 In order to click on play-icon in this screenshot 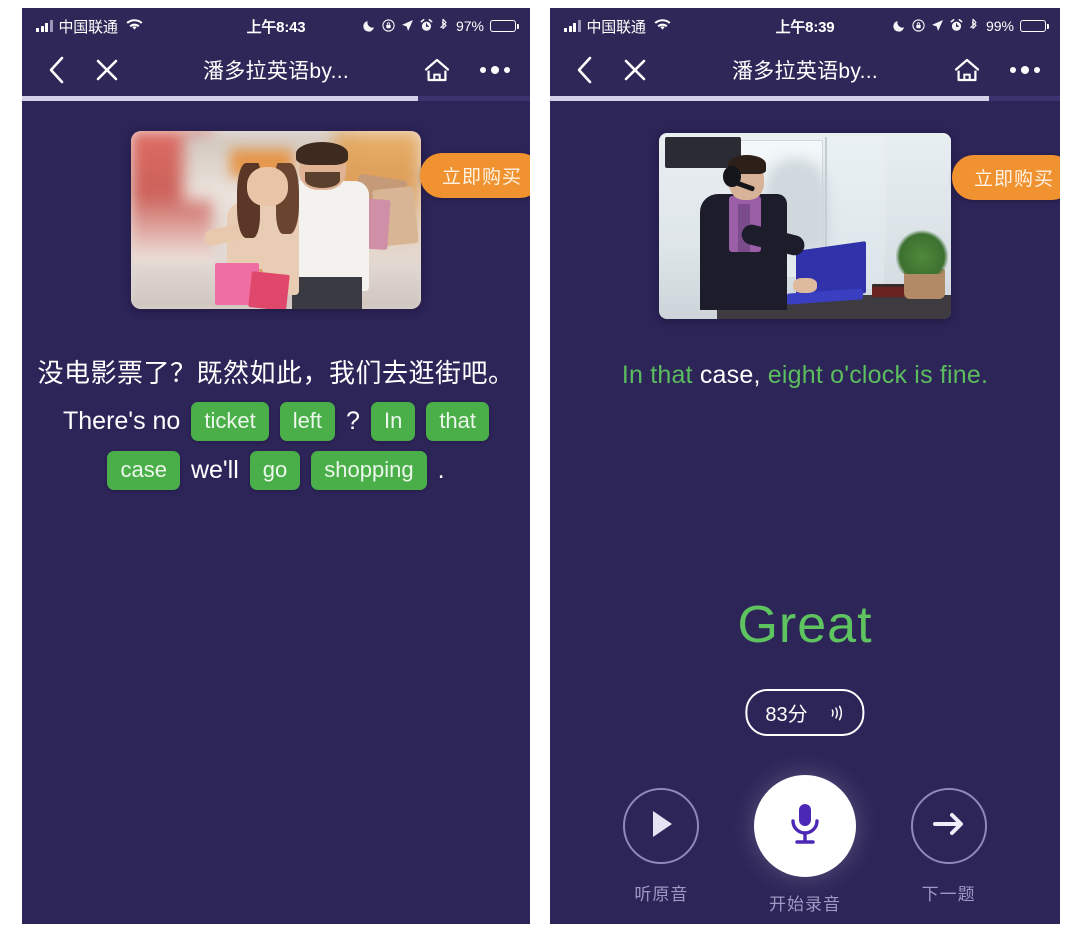, I will do `click(661, 826)`.